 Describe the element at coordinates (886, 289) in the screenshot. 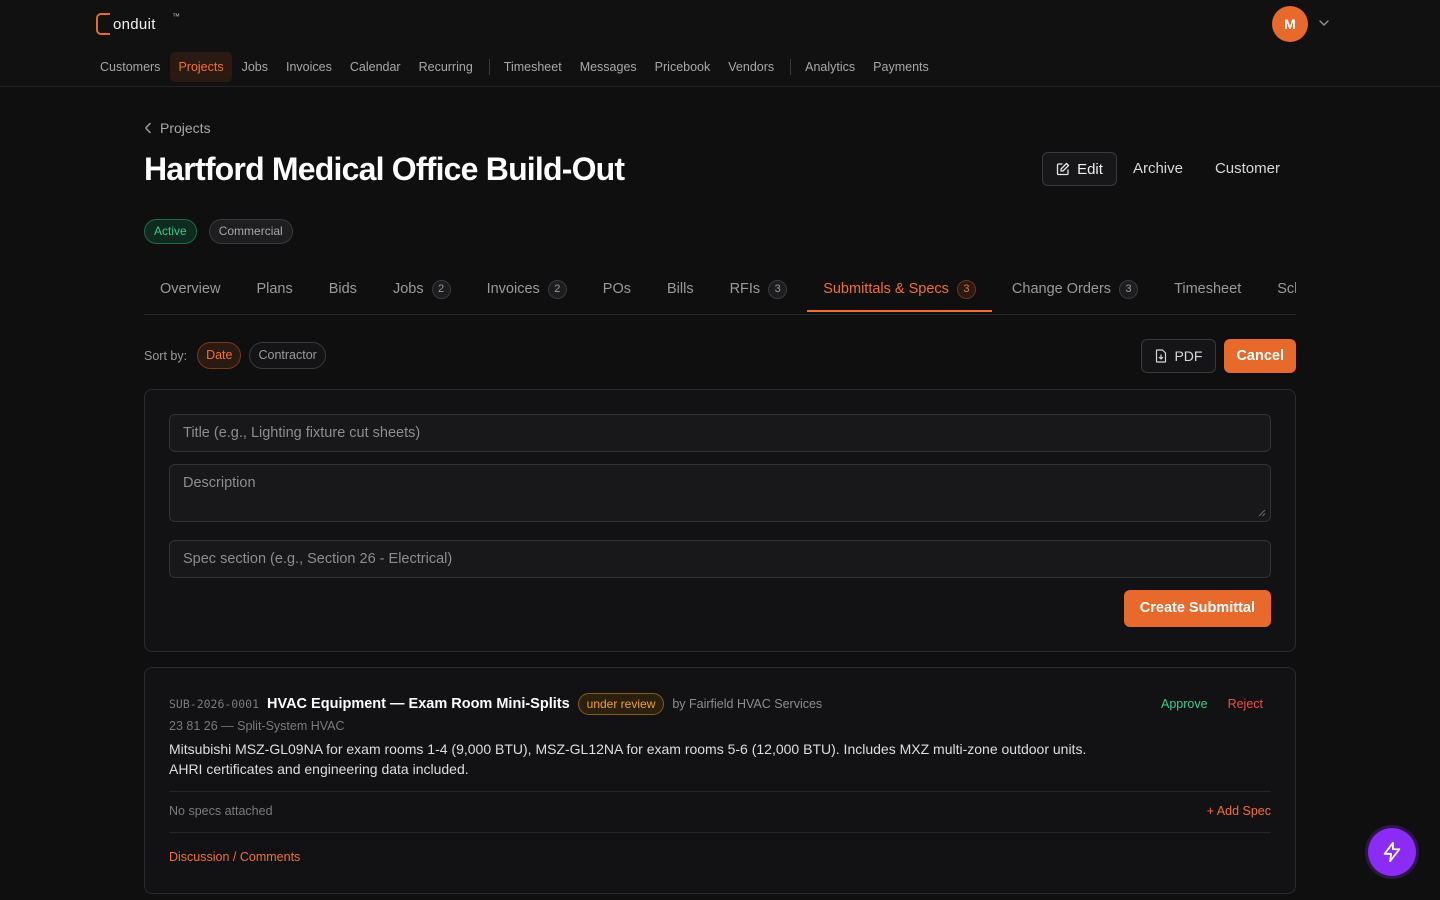

I see `tab-label: Submittals & Specs` at that location.